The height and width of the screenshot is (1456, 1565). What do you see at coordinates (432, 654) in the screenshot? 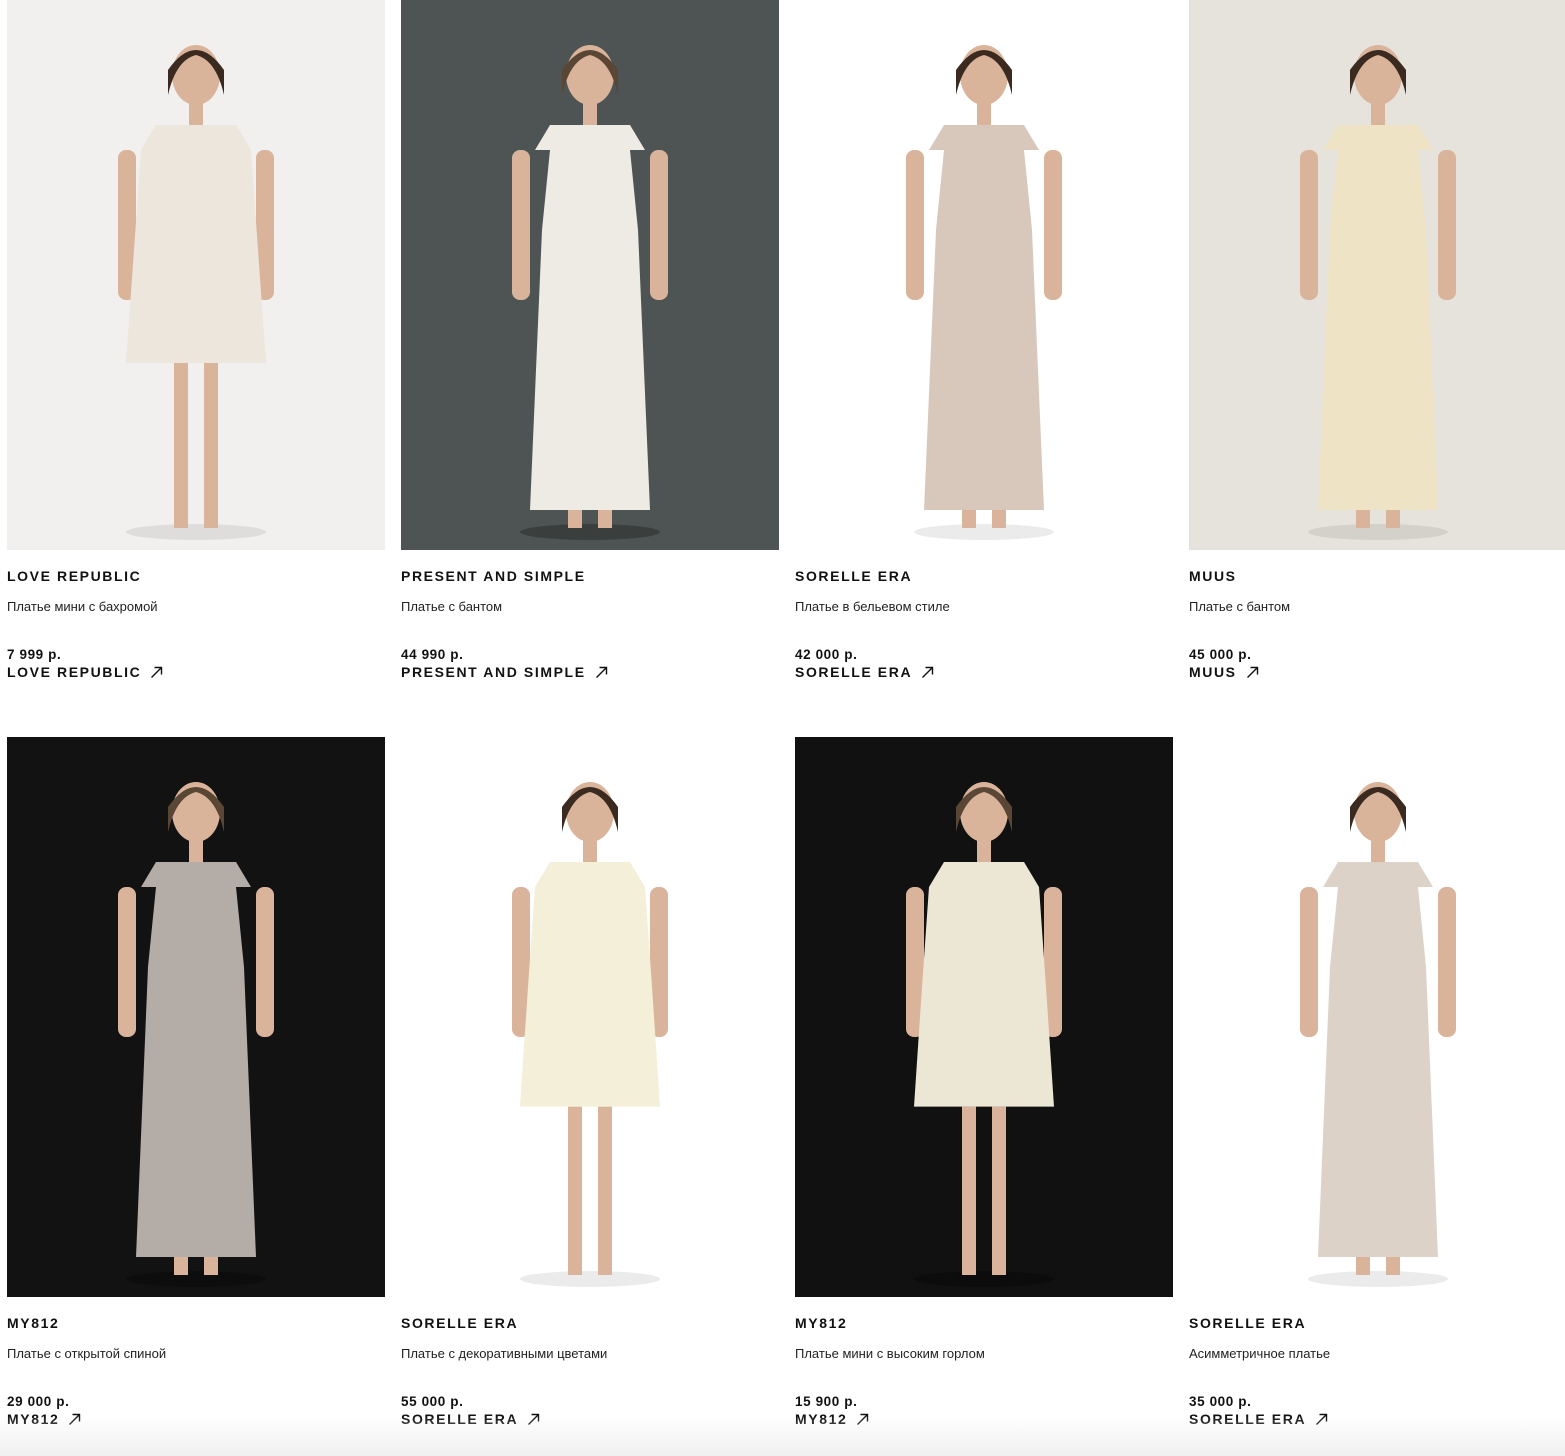
I see `product-price: 44 990 р.` at bounding box center [432, 654].